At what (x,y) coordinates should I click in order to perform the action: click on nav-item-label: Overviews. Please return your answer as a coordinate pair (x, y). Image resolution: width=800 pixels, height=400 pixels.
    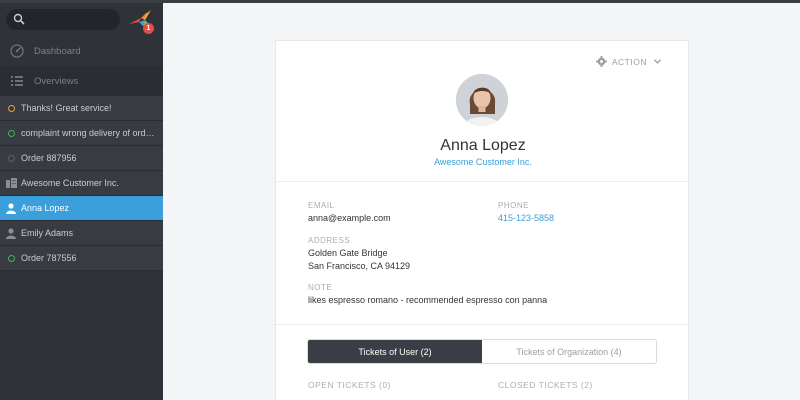
    Looking at the image, I should click on (56, 81).